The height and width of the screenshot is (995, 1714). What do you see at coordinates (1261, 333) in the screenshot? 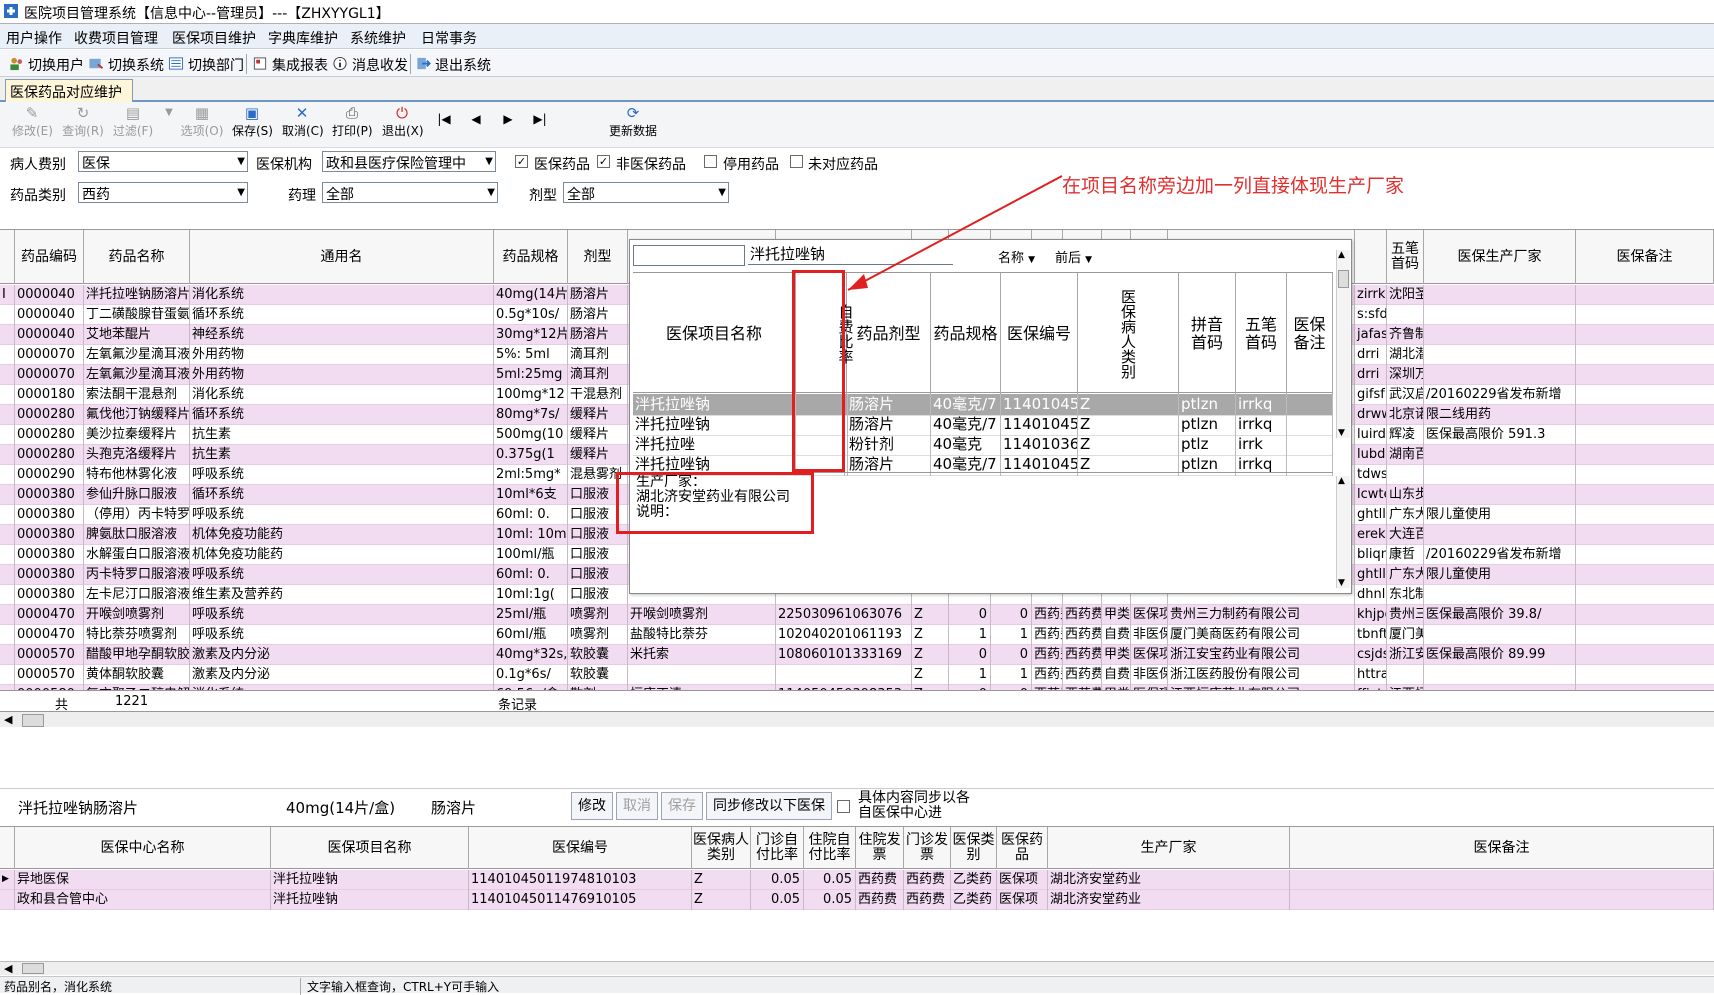
I see `popup-column-header: 五笔首码` at bounding box center [1261, 333].